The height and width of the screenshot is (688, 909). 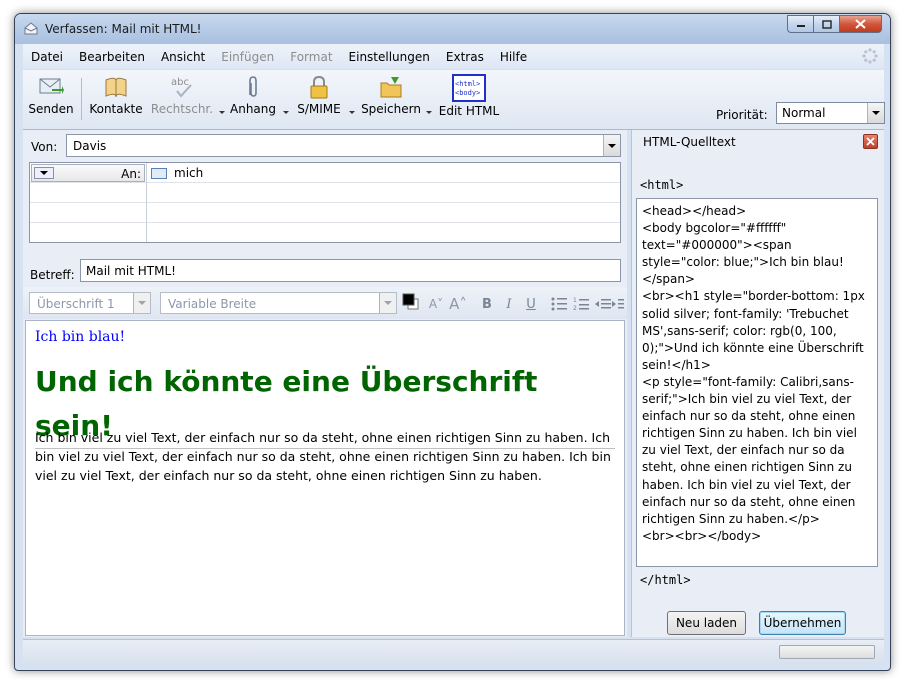 I want to click on indent-button, so click(x=618, y=304).